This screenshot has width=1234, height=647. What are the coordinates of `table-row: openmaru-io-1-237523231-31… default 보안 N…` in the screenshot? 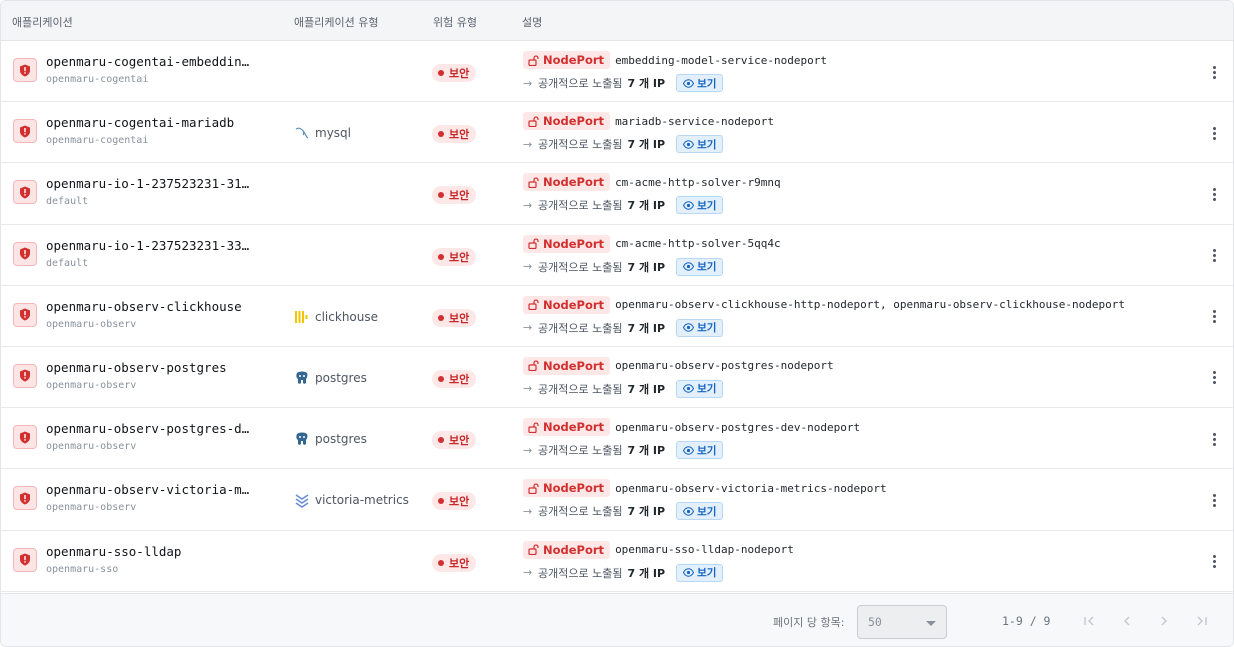 It's located at (617, 194).